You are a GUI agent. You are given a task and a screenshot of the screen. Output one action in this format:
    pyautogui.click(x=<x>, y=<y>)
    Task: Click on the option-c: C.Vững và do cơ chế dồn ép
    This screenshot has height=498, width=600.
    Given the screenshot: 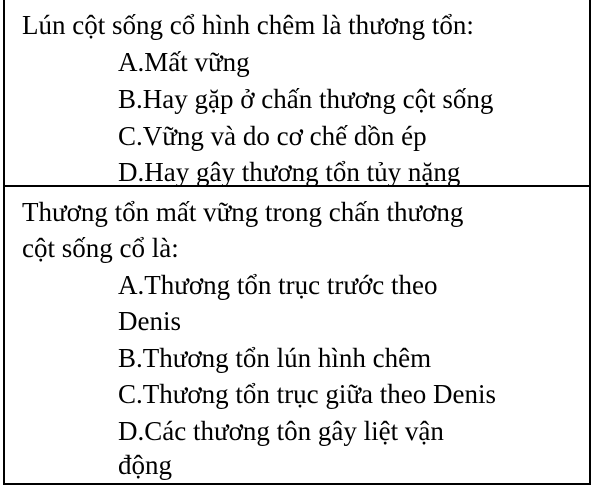 What is the action you would take?
    pyautogui.click(x=272, y=136)
    